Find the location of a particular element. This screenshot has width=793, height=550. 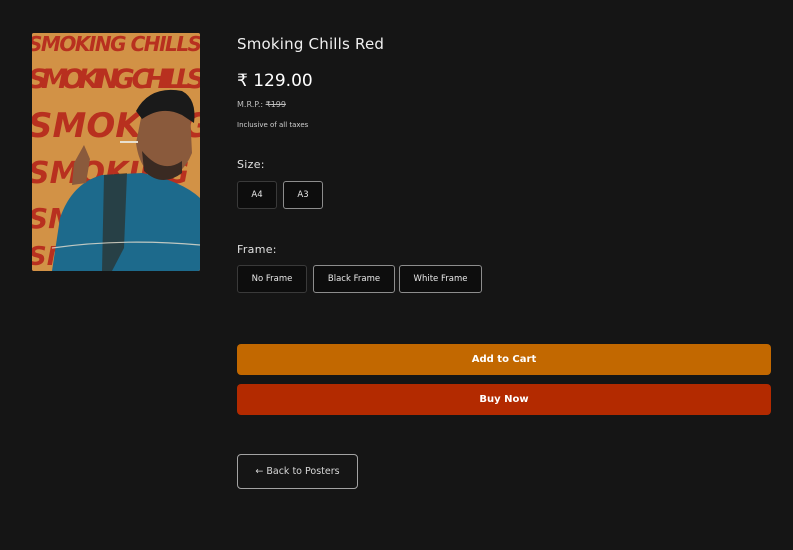

size-option-a3: A3 is located at coordinates (303, 195).